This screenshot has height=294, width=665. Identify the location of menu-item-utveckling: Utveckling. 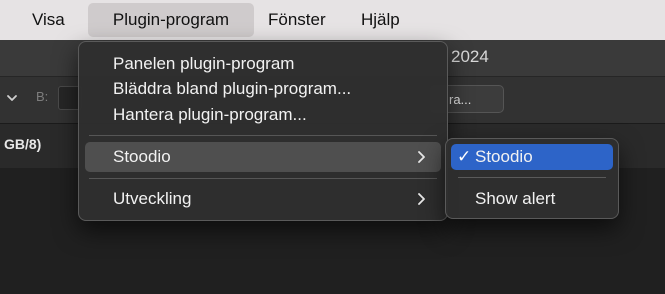
(152, 199).